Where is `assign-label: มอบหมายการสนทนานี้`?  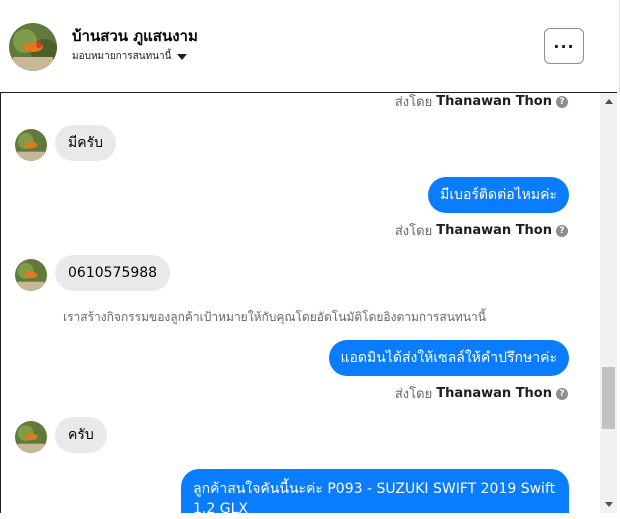 assign-label: มอบหมายการสนทนานี้ is located at coordinates (122, 56).